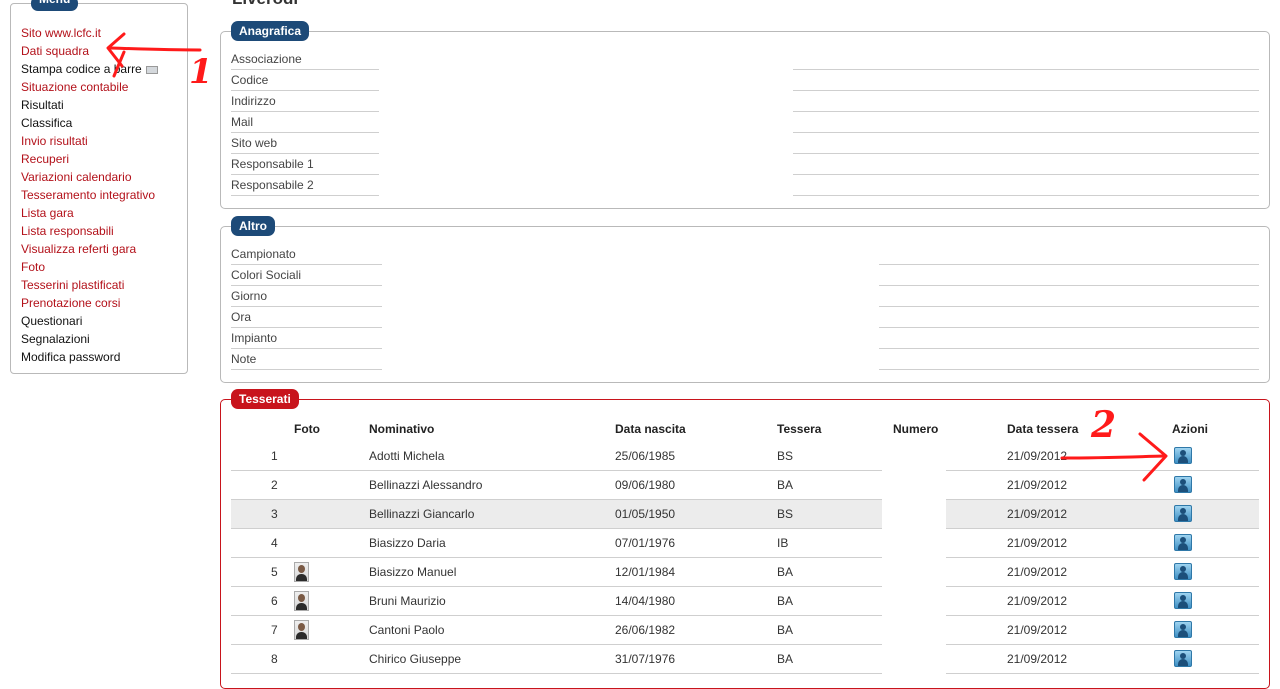 The image size is (1280, 689). I want to click on field-row-indirizzo: Indirizzo, so click(745, 101).